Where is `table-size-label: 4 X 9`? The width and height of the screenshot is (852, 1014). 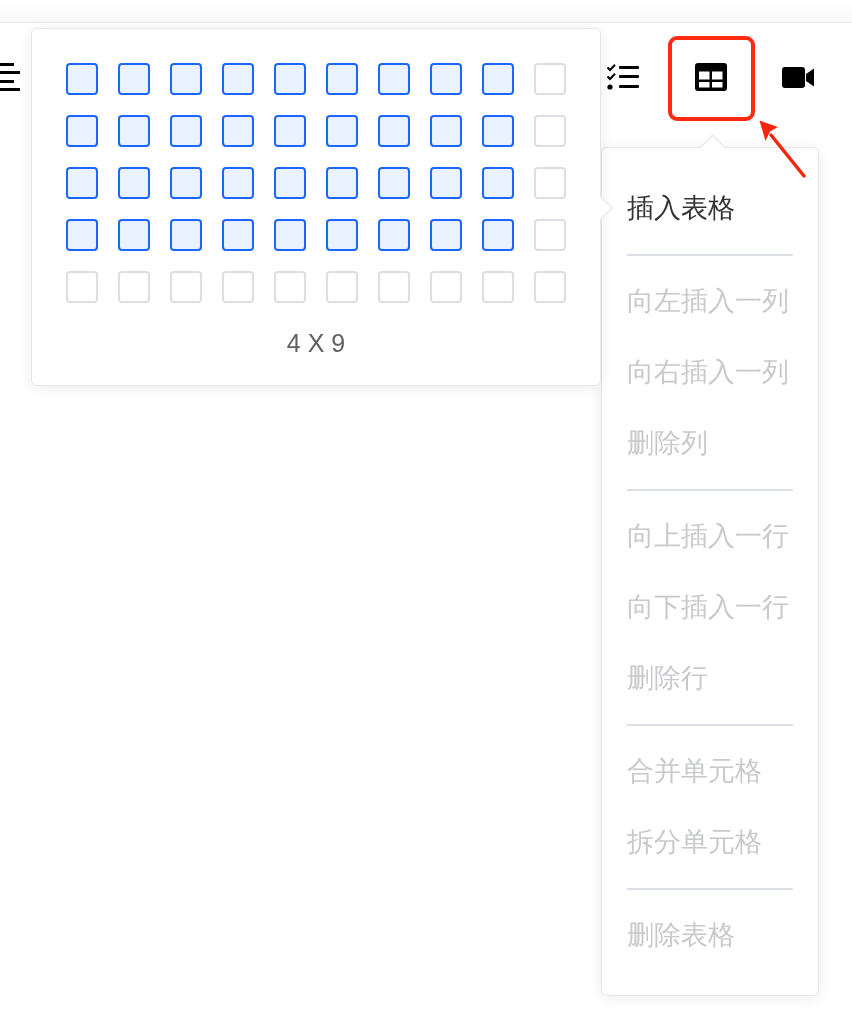
table-size-label: 4 X 9 is located at coordinates (316, 343).